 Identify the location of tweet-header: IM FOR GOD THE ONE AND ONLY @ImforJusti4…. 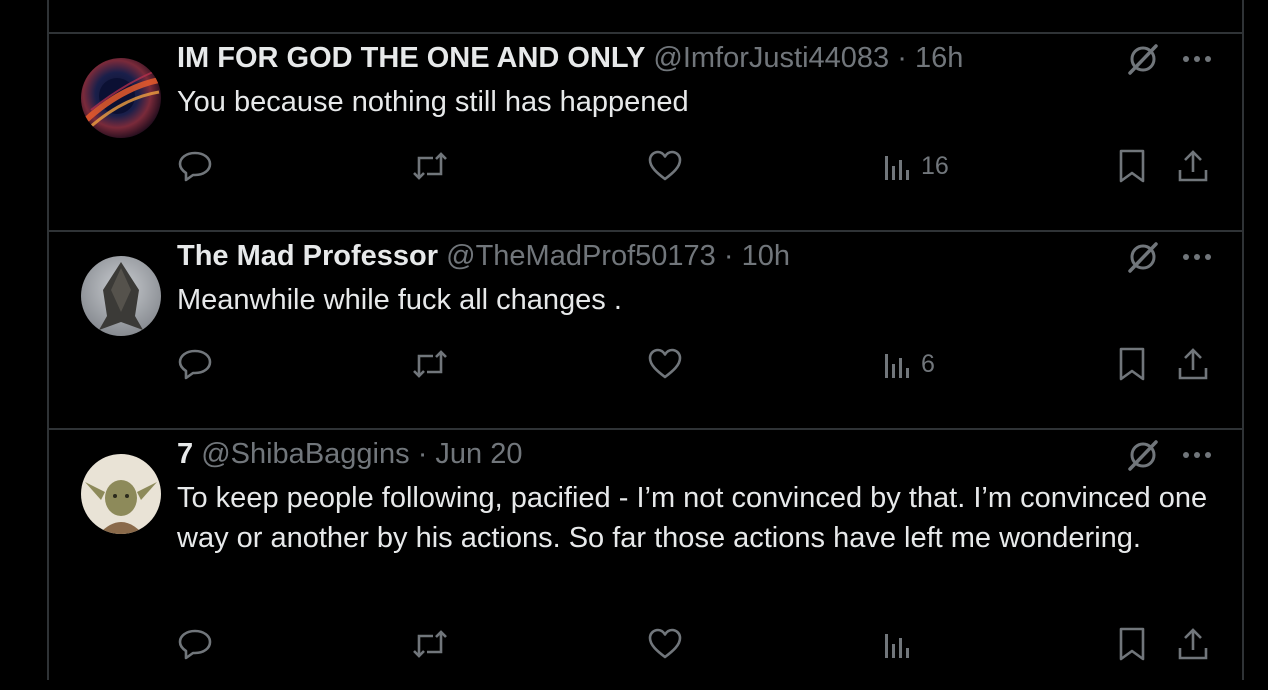
(570, 58).